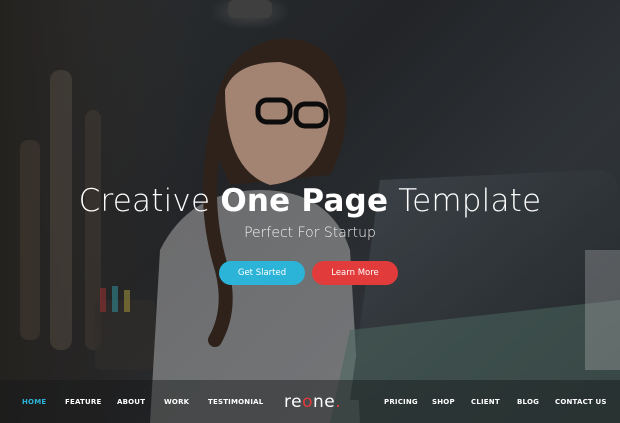 Image resolution: width=620 pixels, height=423 pixels. Describe the element at coordinates (528, 402) in the screenshot. I see `nav-item-blog: BLOG` at that location.